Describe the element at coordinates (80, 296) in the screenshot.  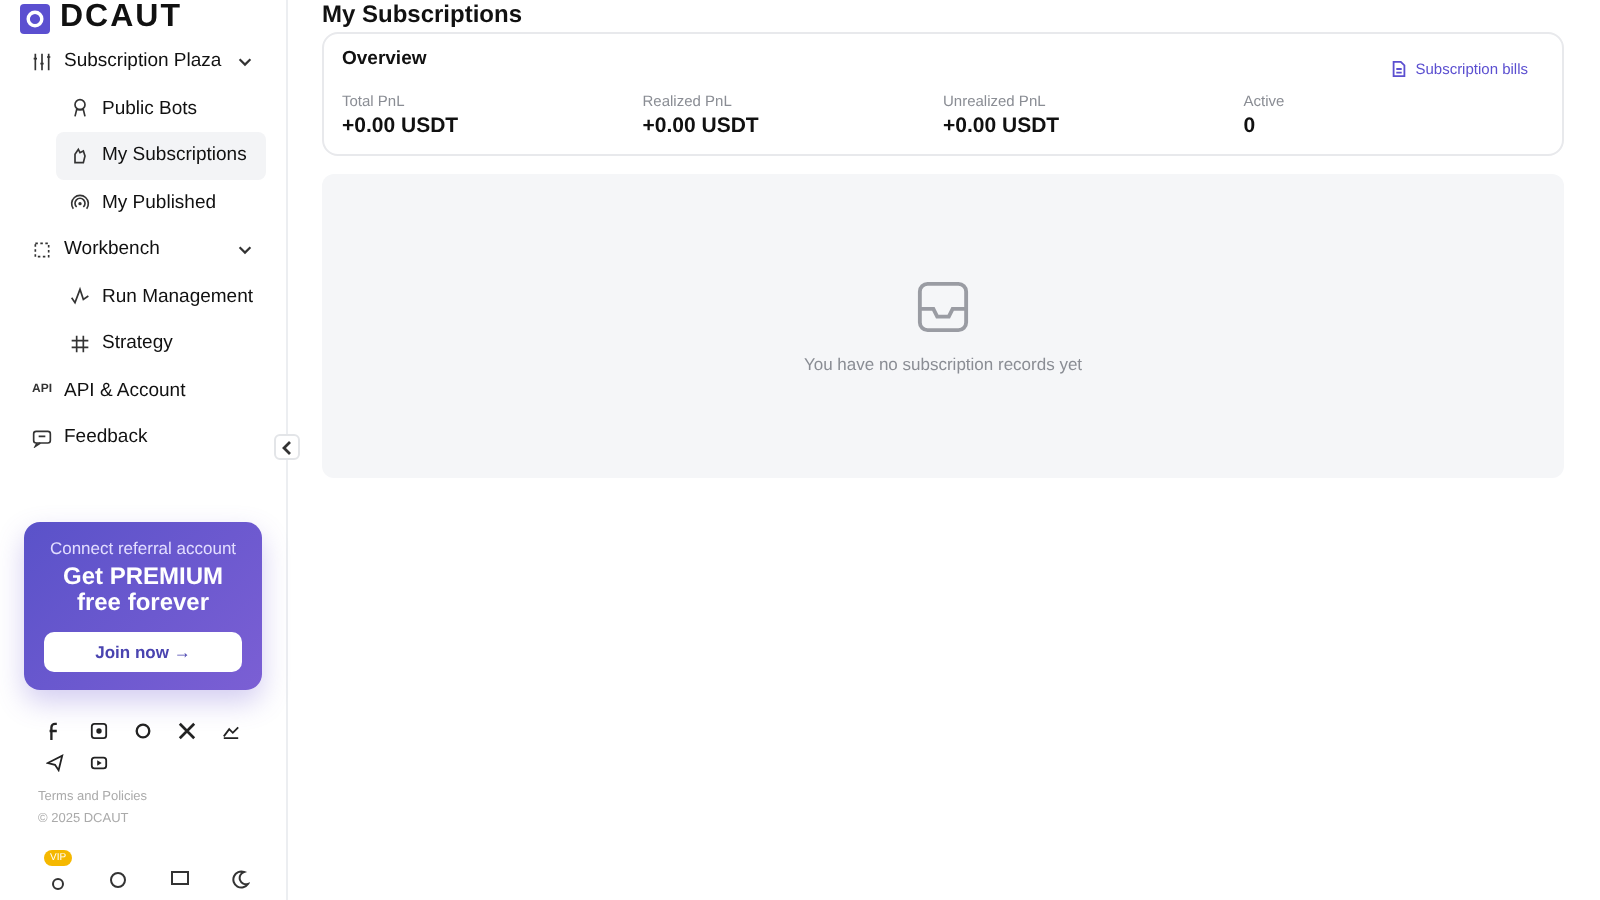
I see `wave-icon` at that location.